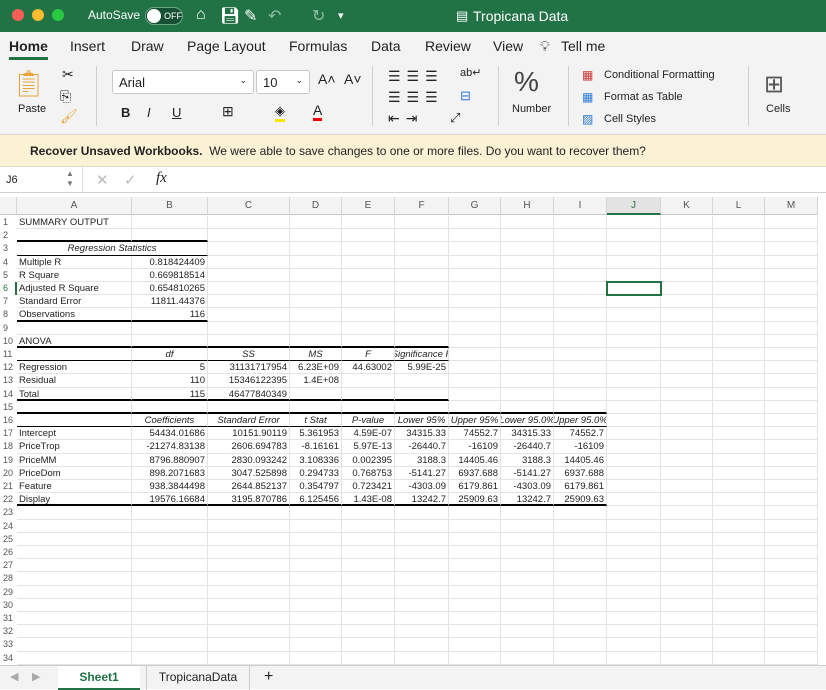 The height and width of the screenshot is (690, 826). Describe the element at coordinates (316, 487) in the screenshot. I see `cell-d21: 0.354797` at that location.